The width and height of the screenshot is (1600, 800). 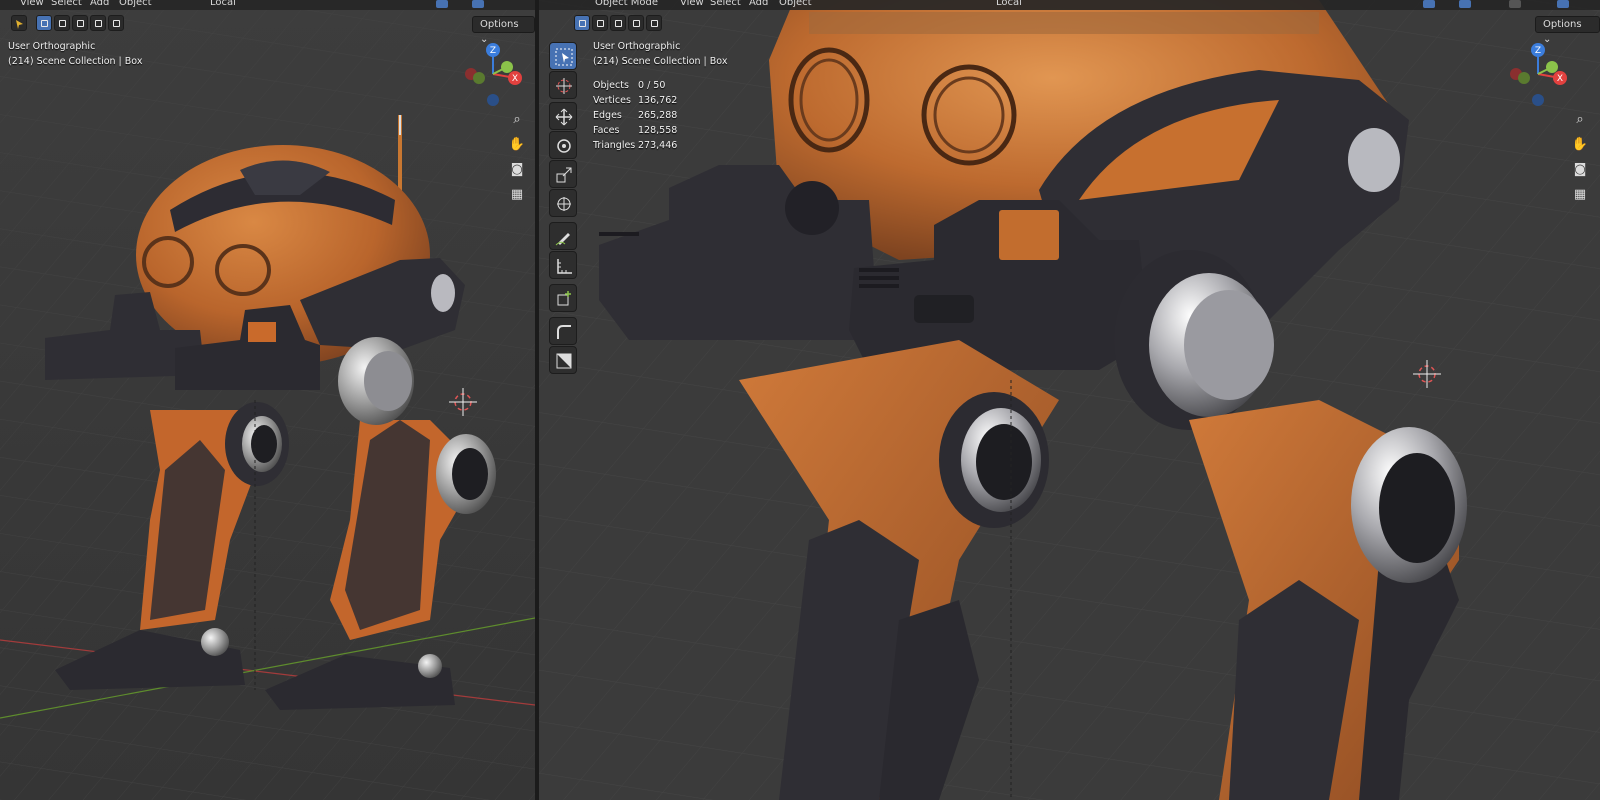 What do you see at coordinates (658, 115) in the screenshot?
I see `stat-value: 265,288` at bounding box center [658, 115].